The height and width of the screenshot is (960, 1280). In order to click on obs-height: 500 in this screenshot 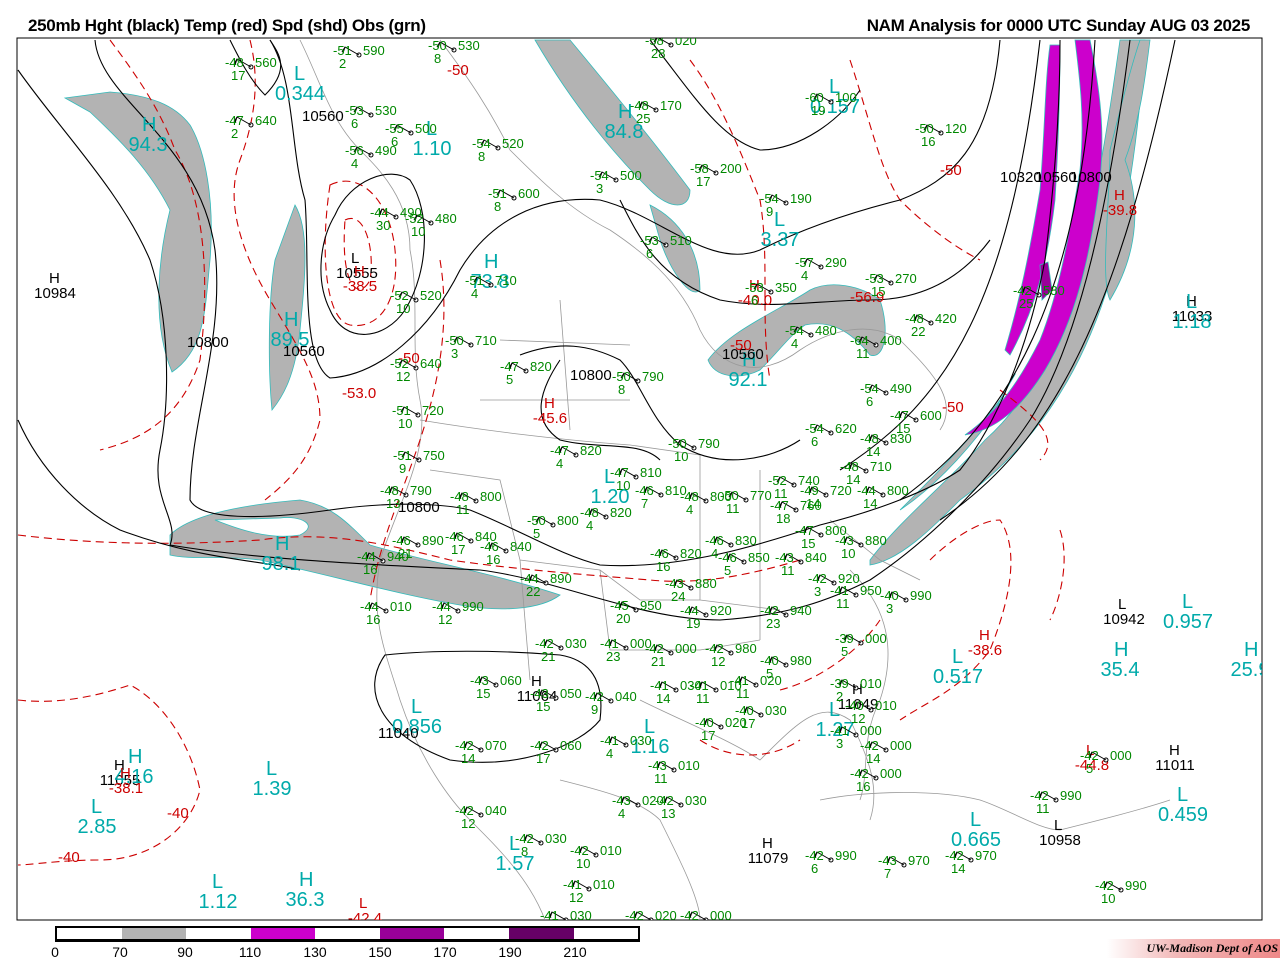, I will do `click(631, 175)`.